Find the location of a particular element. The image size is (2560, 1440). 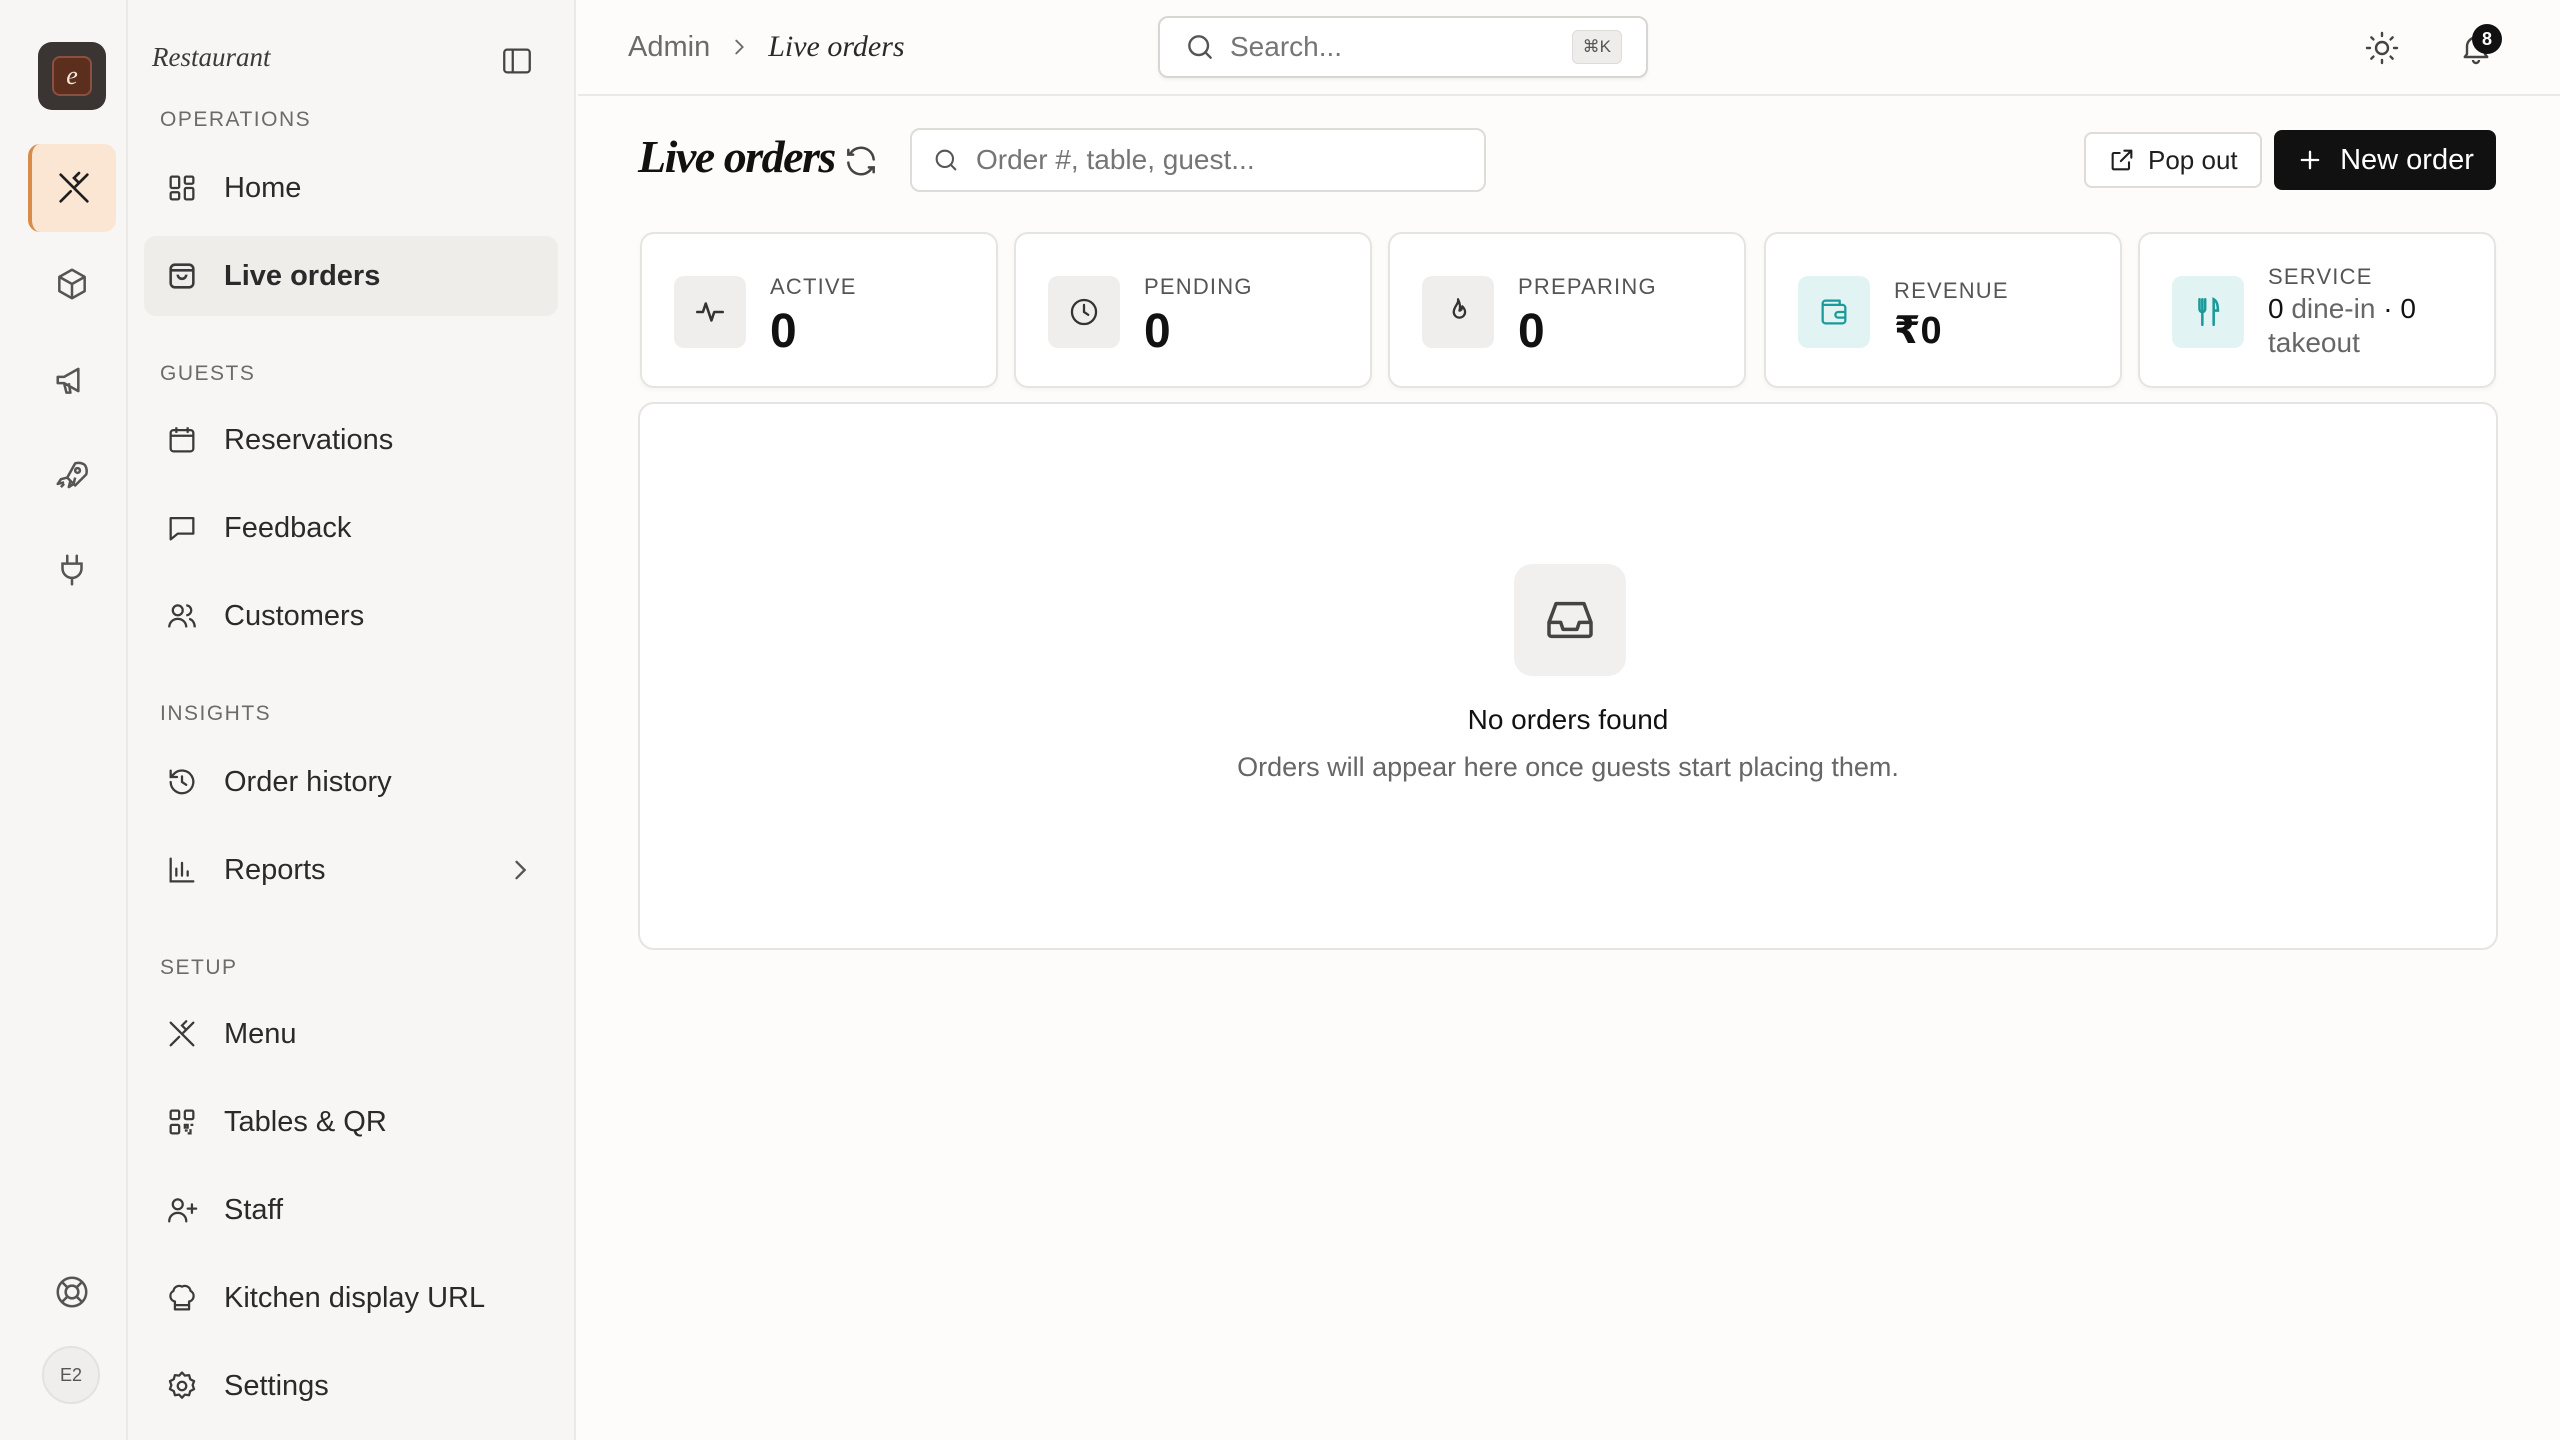

sidebar-item-settings: Settings is located at coordinates (351, 1386).